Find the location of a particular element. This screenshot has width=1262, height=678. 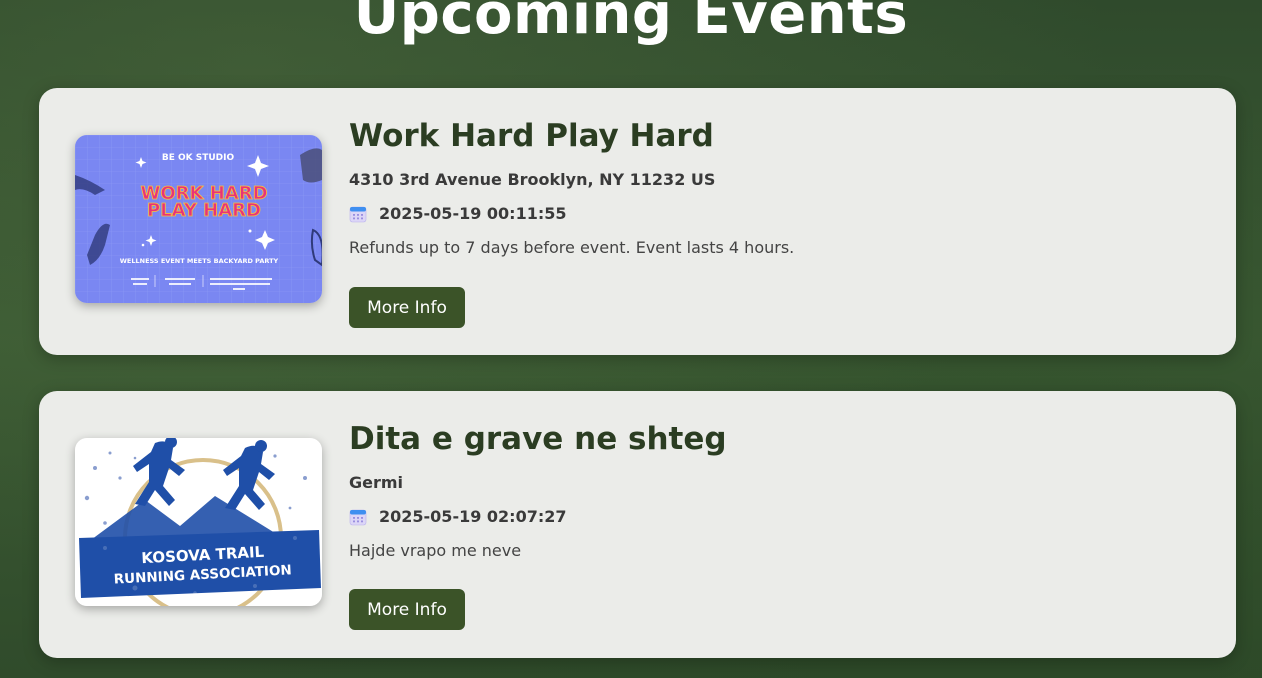

poster-tagline: WELLNESS EVENT MEETS BACKYARD PARTY is located at coordinates (199, 261).